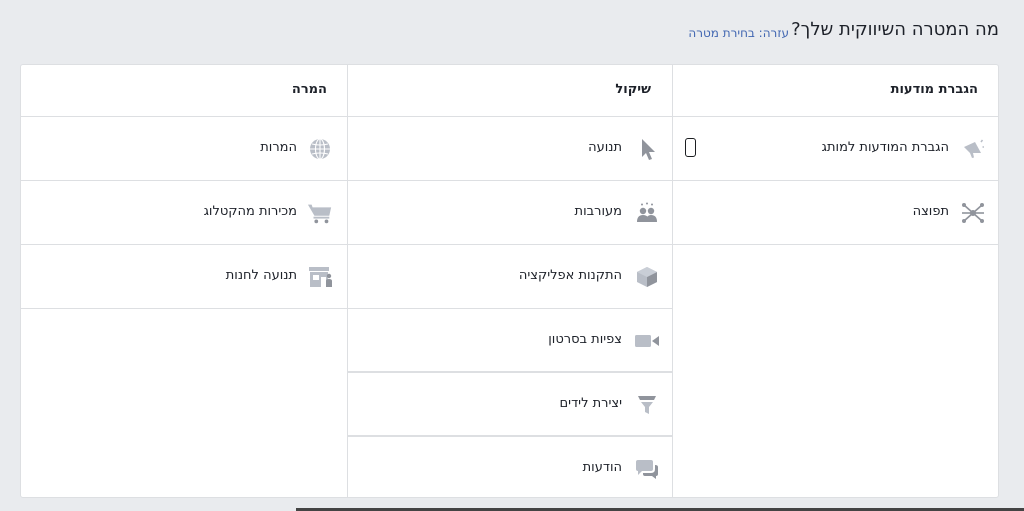  I want to click on chat-bubbles-icon, so click(647, 469).